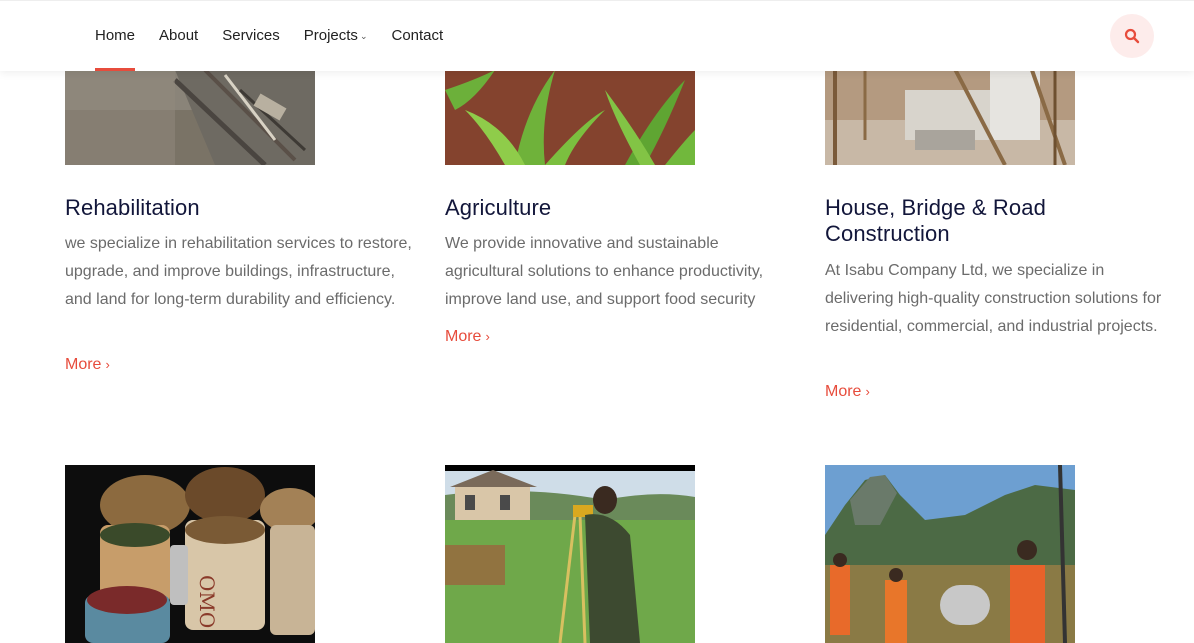 This screenshot has height=643, width=1194. Describe the element at coordinates (363, 36) in the screenshot. I see `chevron-down-icon: ⌄` at that location.